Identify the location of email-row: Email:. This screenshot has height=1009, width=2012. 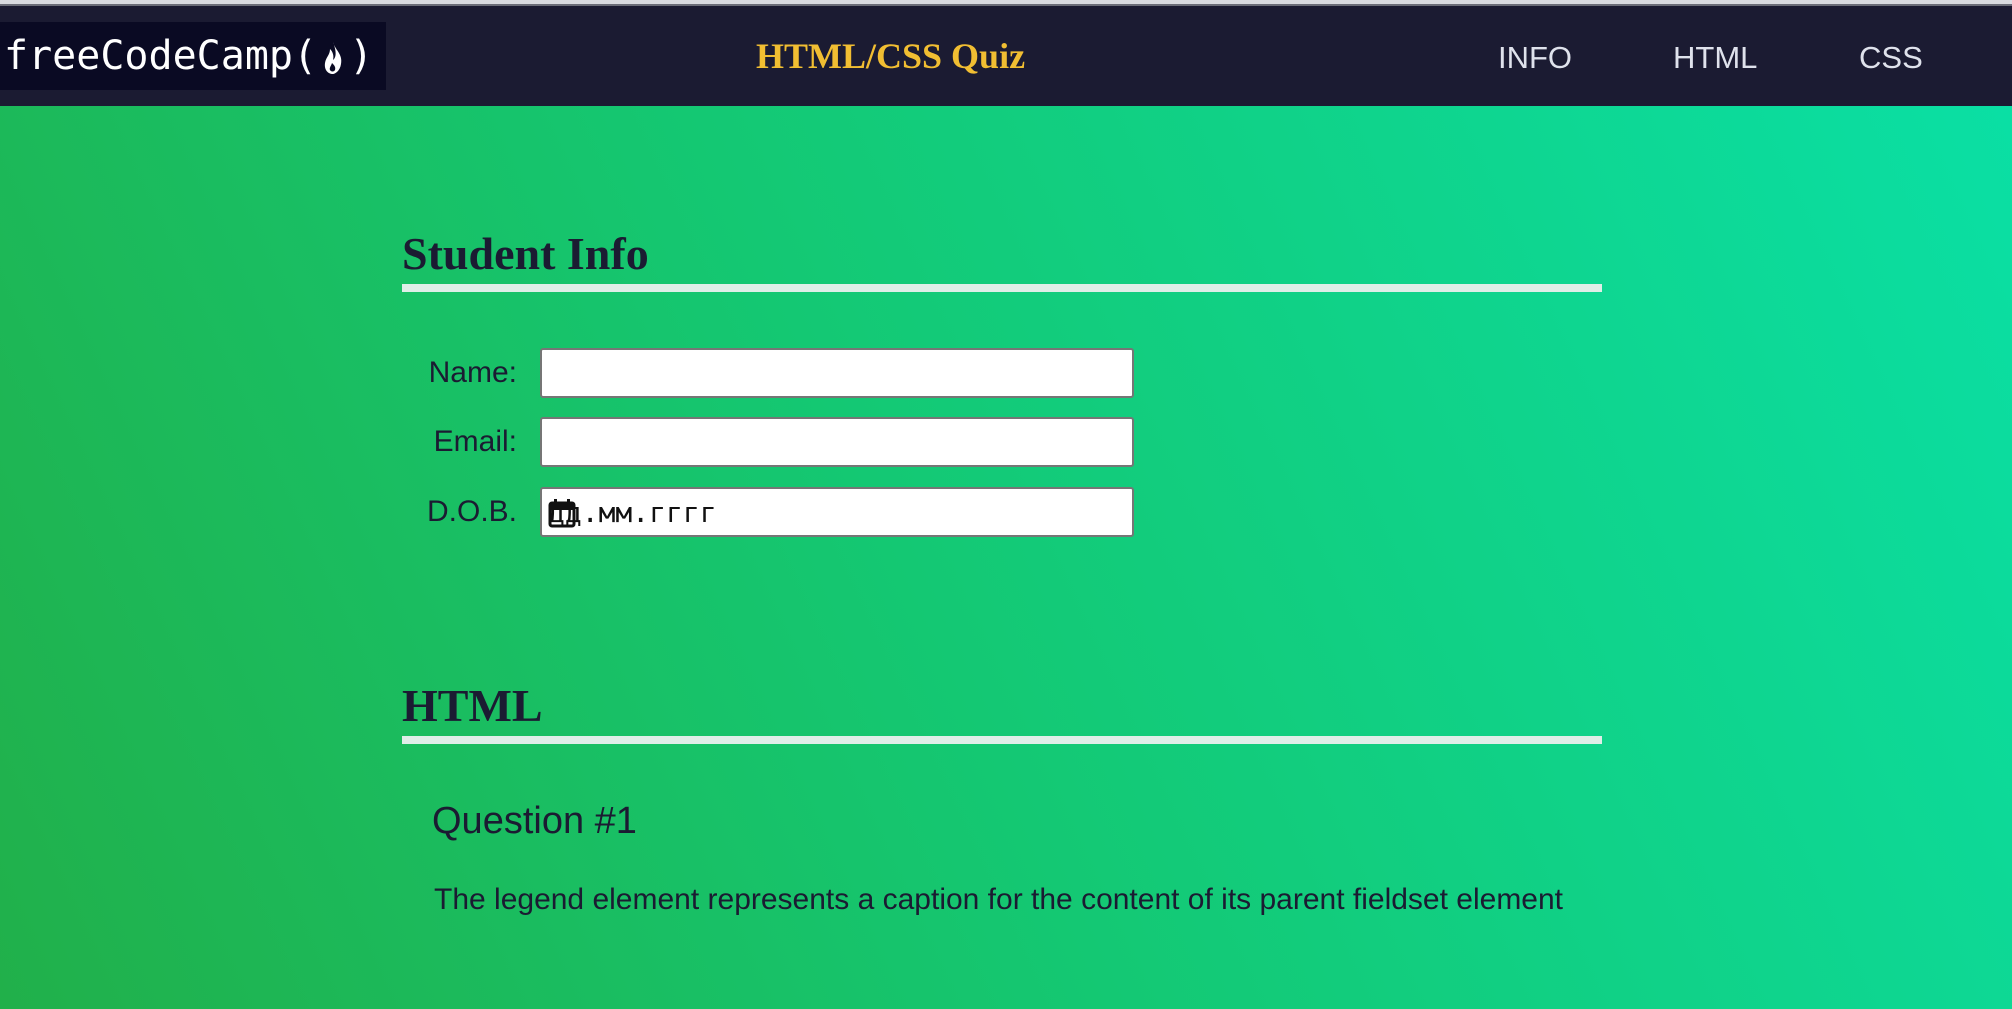
(782, 442).